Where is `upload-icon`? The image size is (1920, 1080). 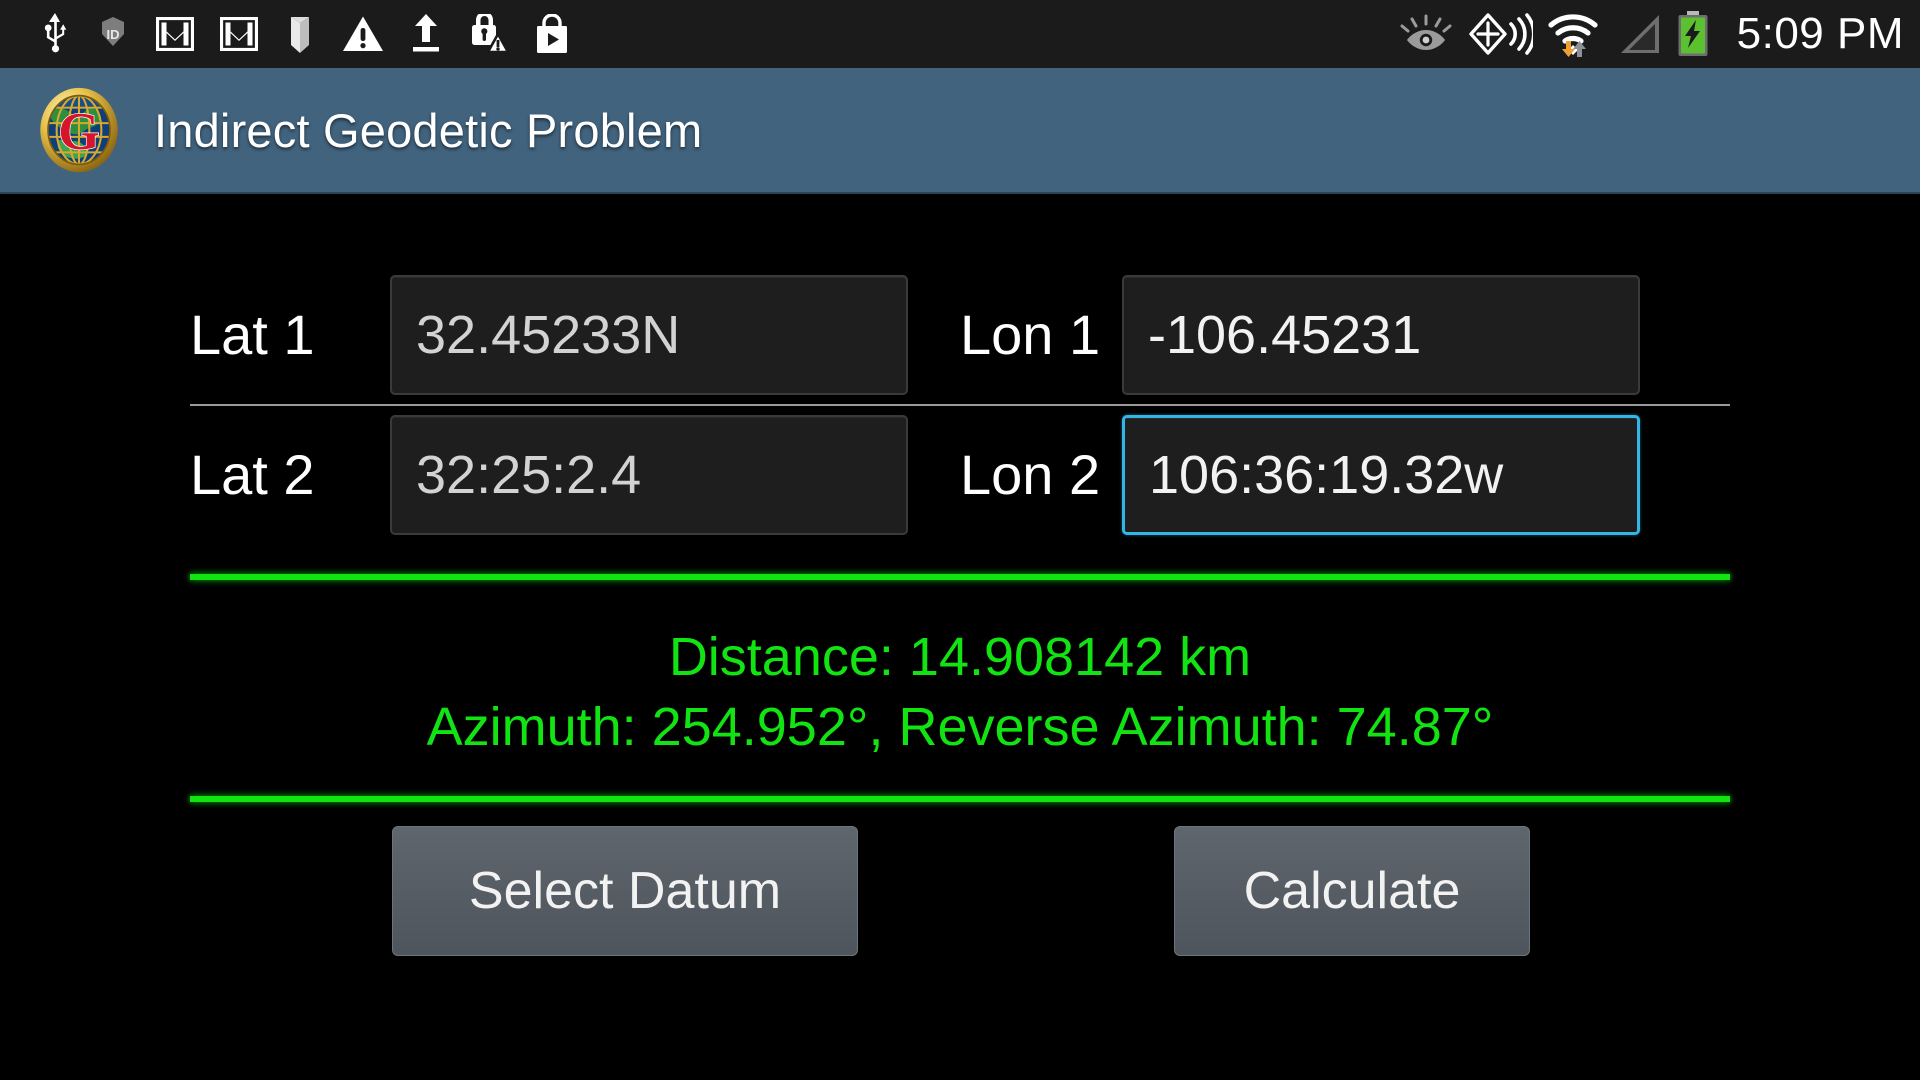
upload-icon is located at coordinates (426, 33).